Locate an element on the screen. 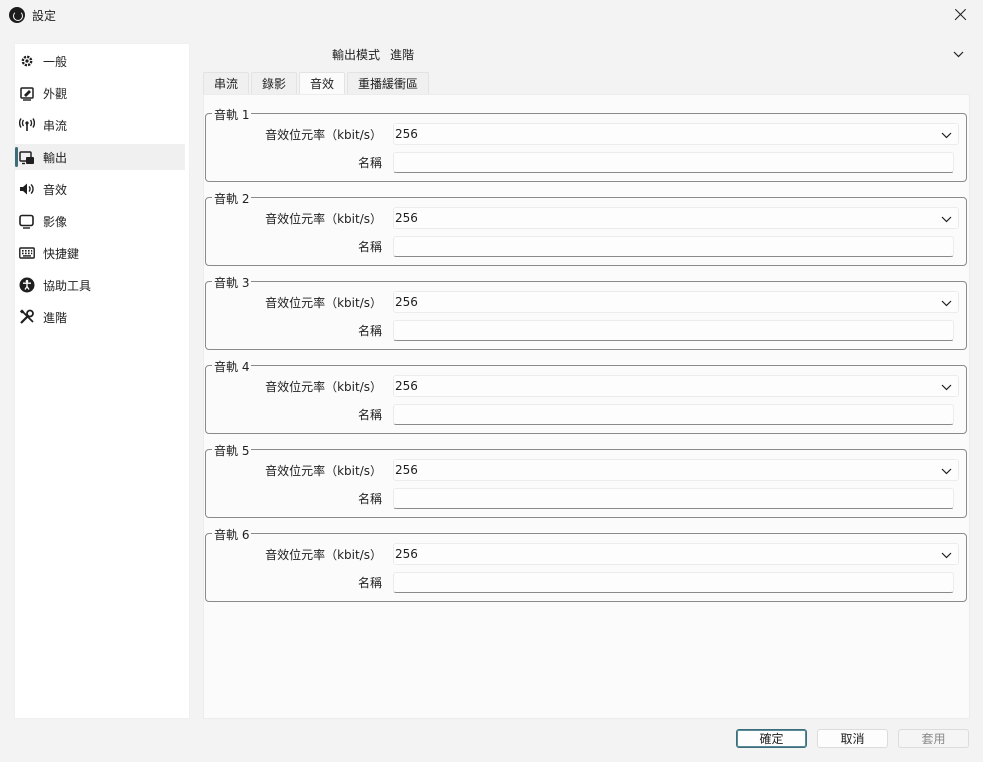  output-tabs: 串流 錄影 音效 重播緩衝區 is located at coordinates (317, 83).